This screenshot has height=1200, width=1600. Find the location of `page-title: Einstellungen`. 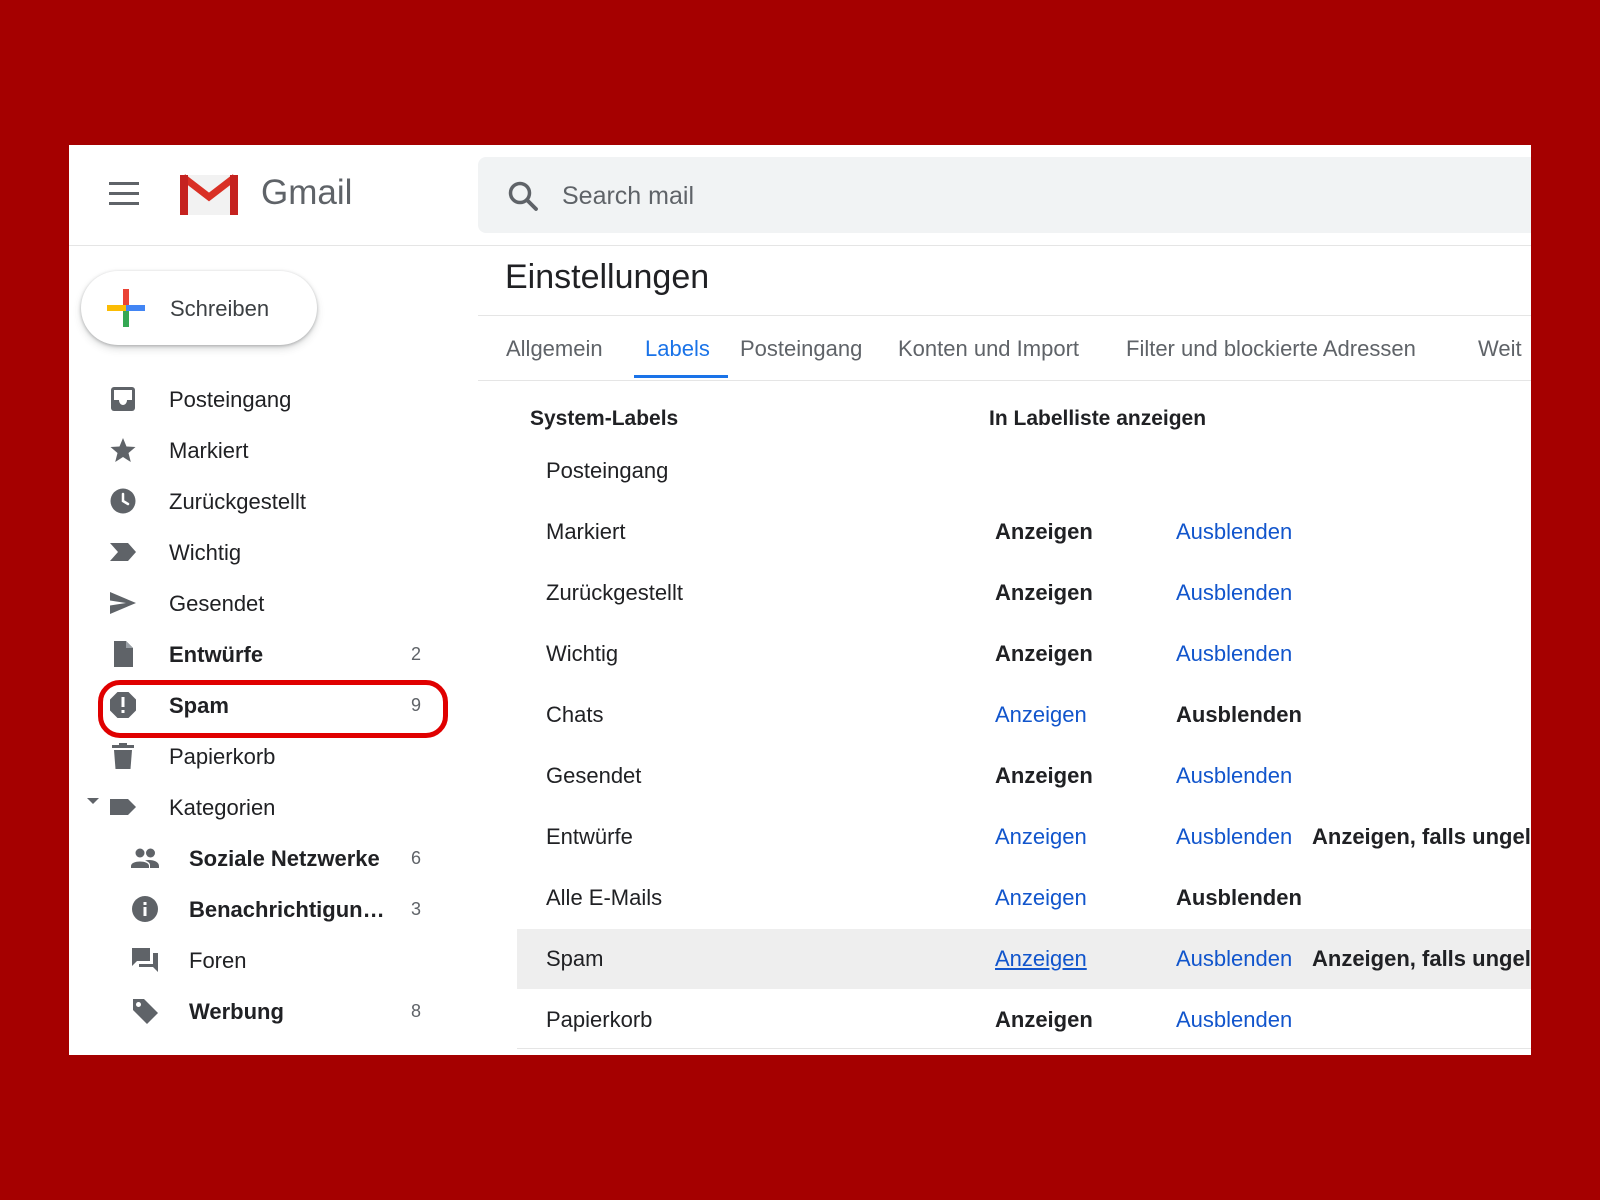

page-title: Einstellungen is located at coordinates (607, 277).